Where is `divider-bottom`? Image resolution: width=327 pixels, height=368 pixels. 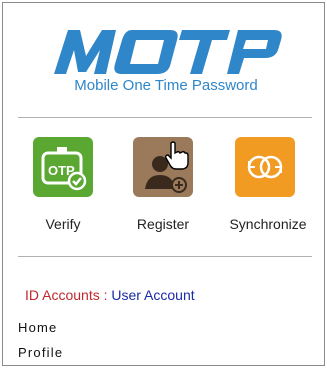 divider-bottom is located at coordinates (165, 256).